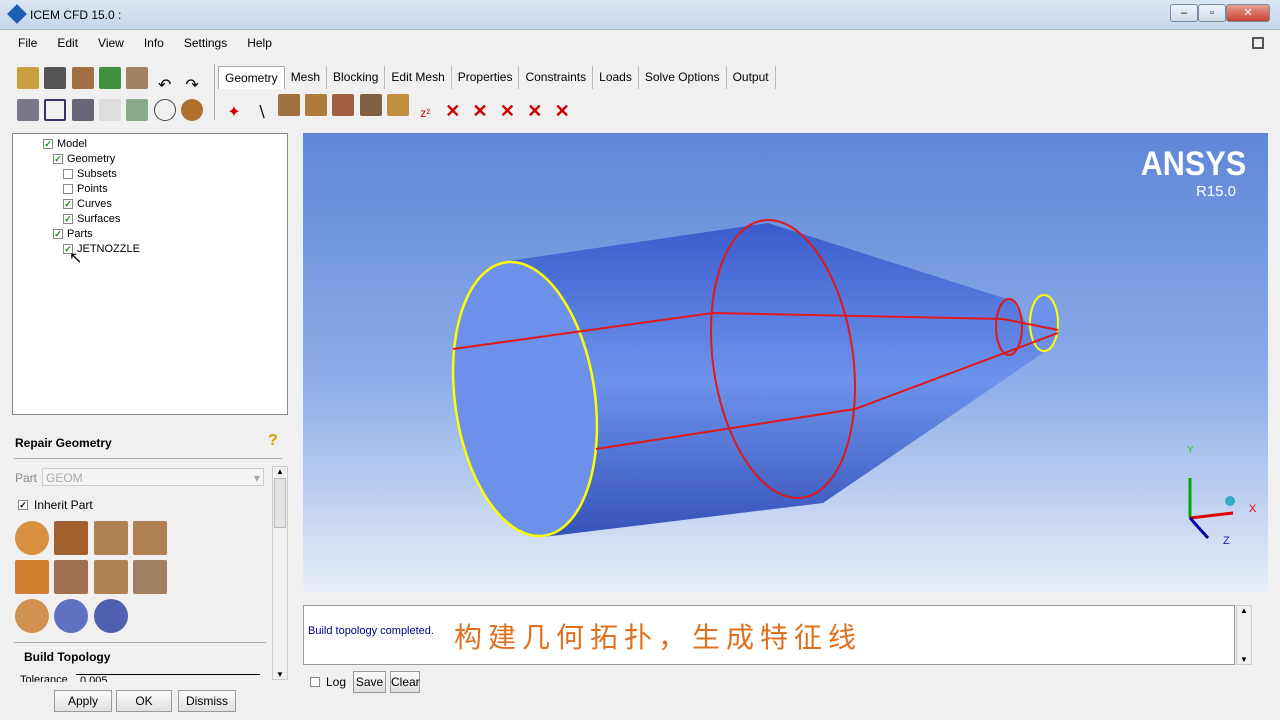  Describe the element at coordinates (65, 144) in the screenshot. I see `tree-model: ✓ Model` at that location.